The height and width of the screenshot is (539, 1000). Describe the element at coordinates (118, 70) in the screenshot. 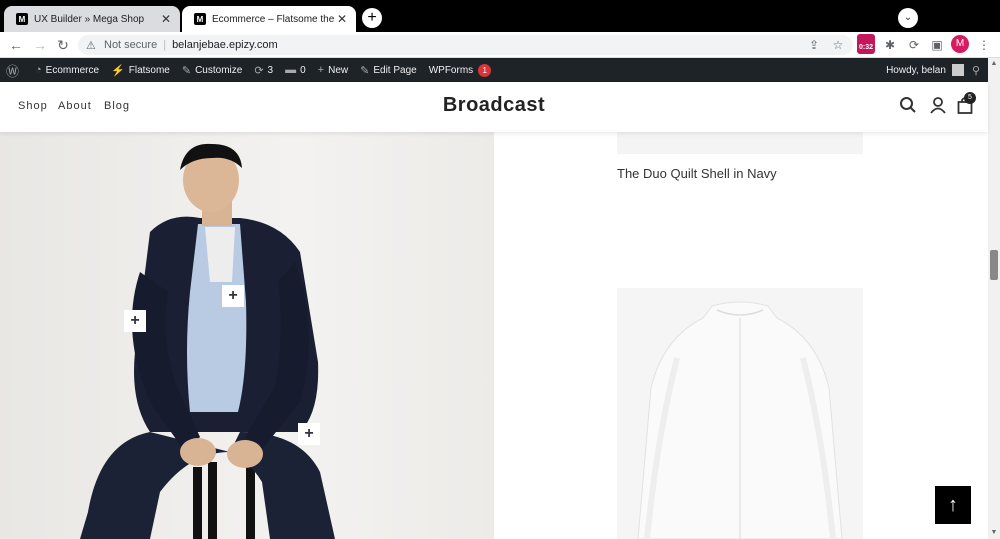

I see `flatsome-icon: ⚡` at that location.